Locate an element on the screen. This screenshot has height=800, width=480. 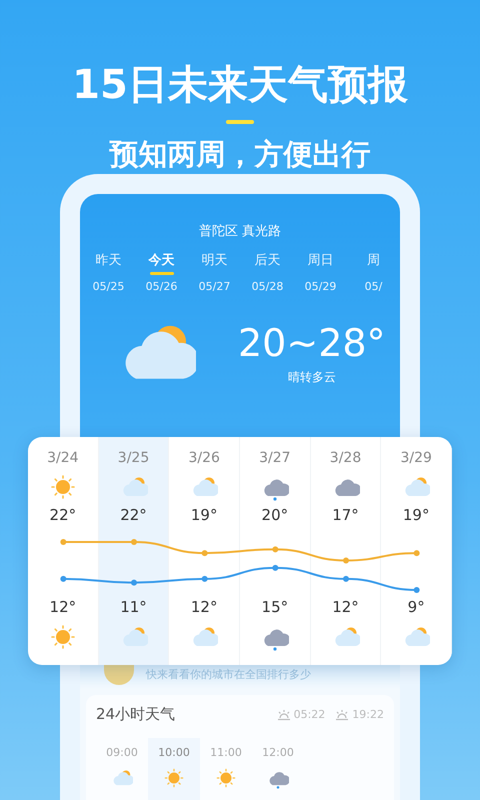
location-label: 普陀区 真光路 is located at coordinates (240, 232).